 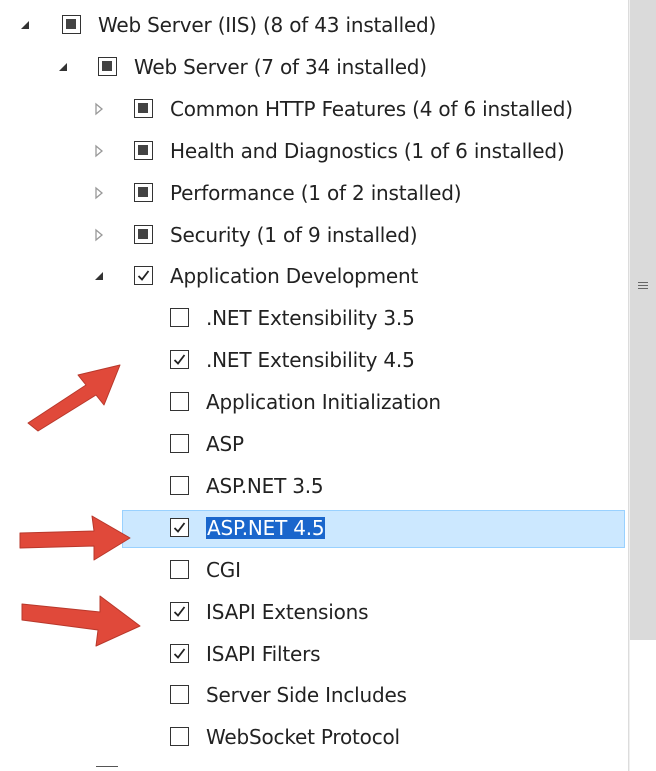 I want to click on tree-item: Security (1 of 9 installed), so click(x=314, y=236).